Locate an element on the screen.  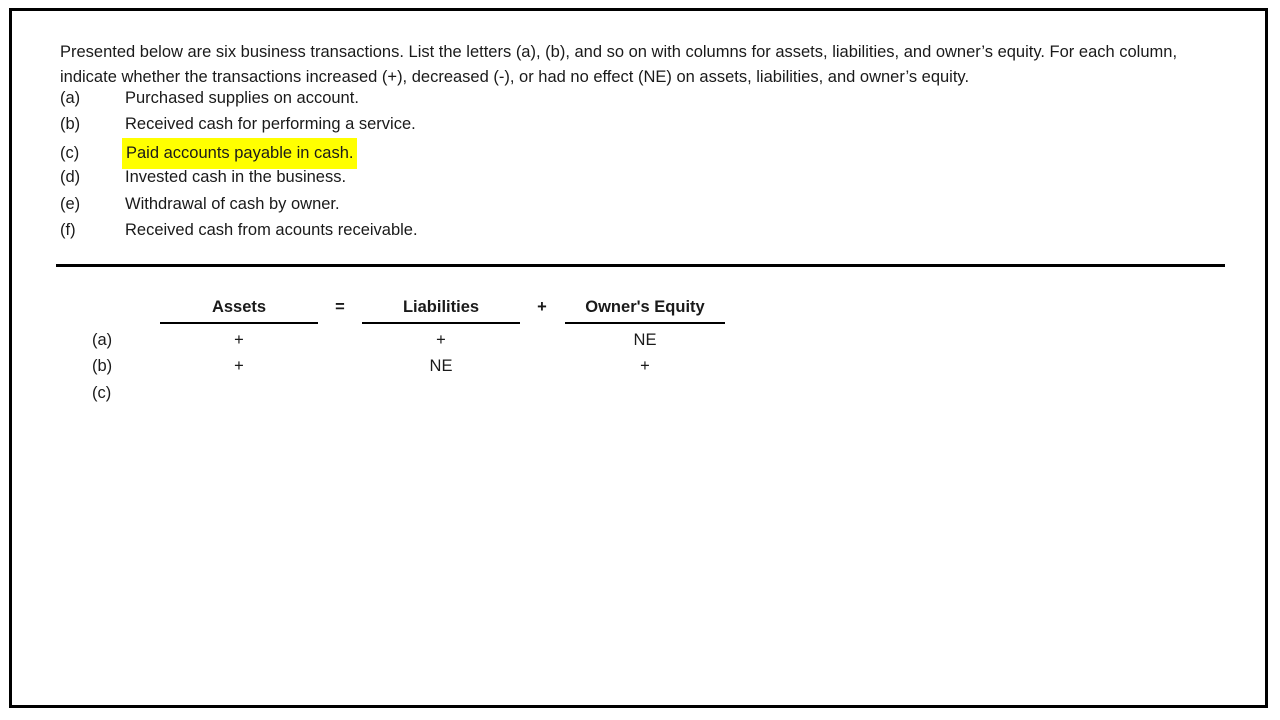
transaction-text-a: Purchased supplies on account. is located at coordinates (242, 98).